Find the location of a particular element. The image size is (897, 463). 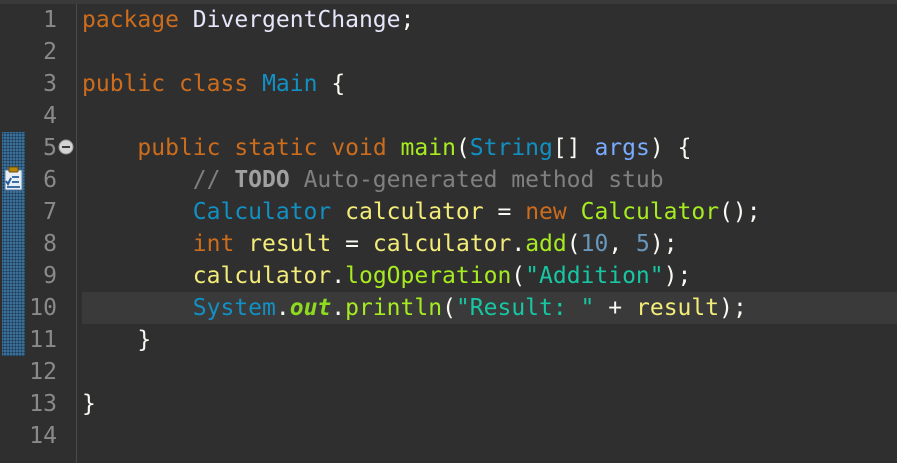

line-number: 5 is located at coordinates (50, 148).